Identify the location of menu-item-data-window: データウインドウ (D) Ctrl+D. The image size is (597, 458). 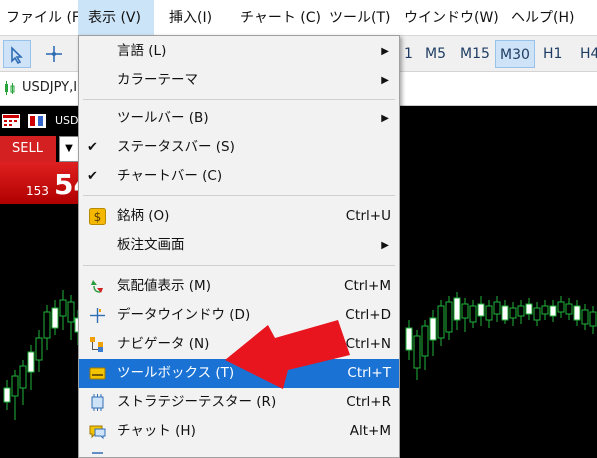
(239, 315).